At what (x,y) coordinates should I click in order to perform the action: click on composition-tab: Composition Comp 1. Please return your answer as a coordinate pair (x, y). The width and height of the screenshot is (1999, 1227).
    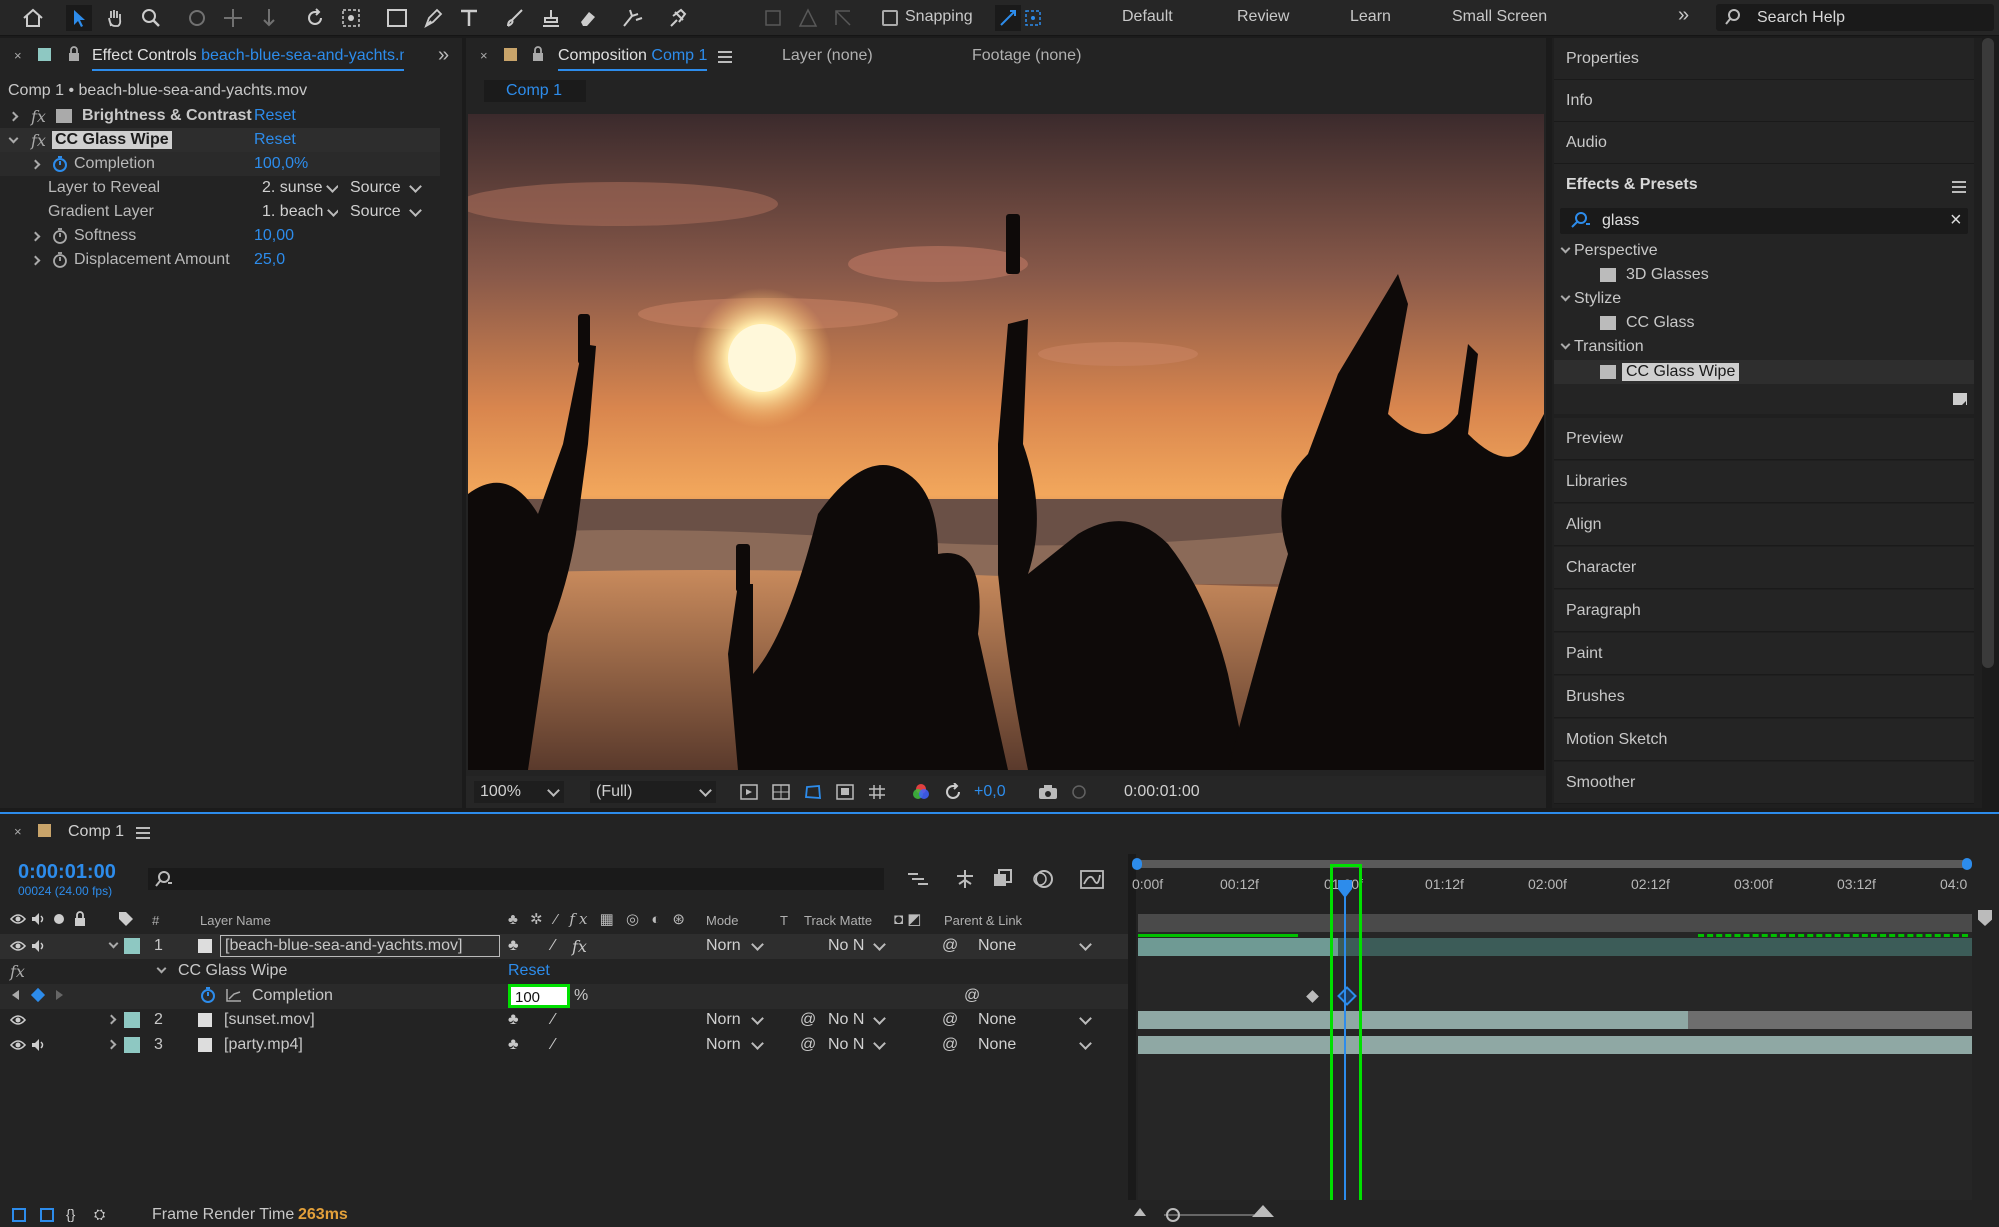
    Looking at the image, I should click on (633, 59).